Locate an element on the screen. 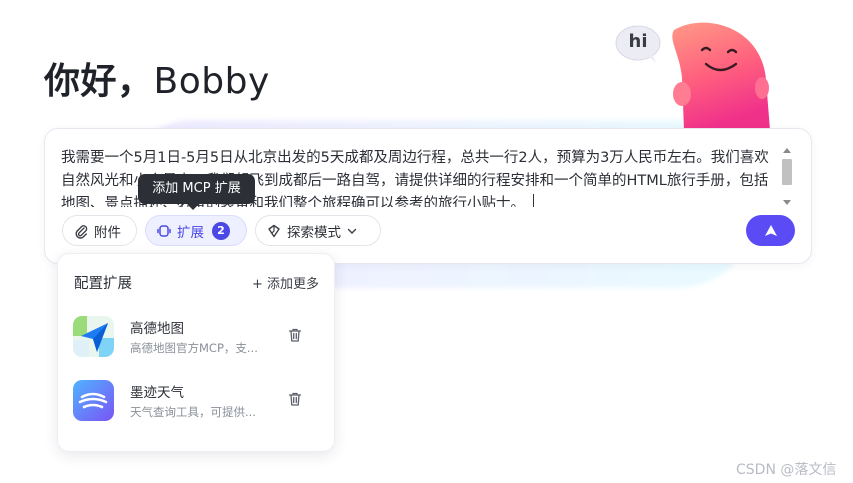  chevron-down-icon is located at coordinates (352, 231).